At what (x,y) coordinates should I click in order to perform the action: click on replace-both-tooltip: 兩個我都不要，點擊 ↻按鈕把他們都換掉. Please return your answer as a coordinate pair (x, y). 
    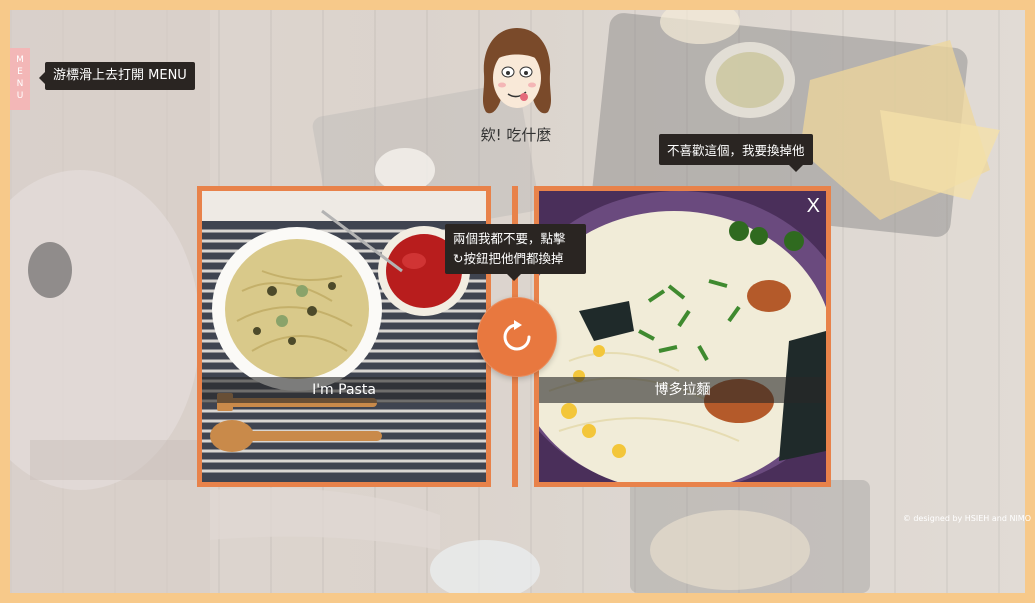
    Looking at the image, I should click on (515, 252).